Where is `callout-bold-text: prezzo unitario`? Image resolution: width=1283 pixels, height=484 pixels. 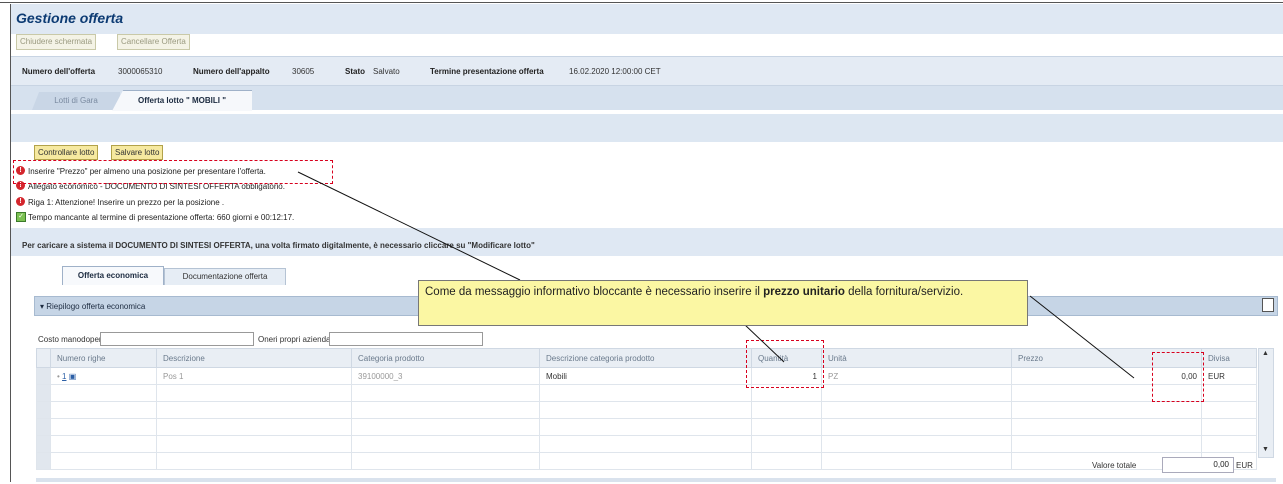
callout-bold-text: prezzo unitario is located at coordinates (804, 292).